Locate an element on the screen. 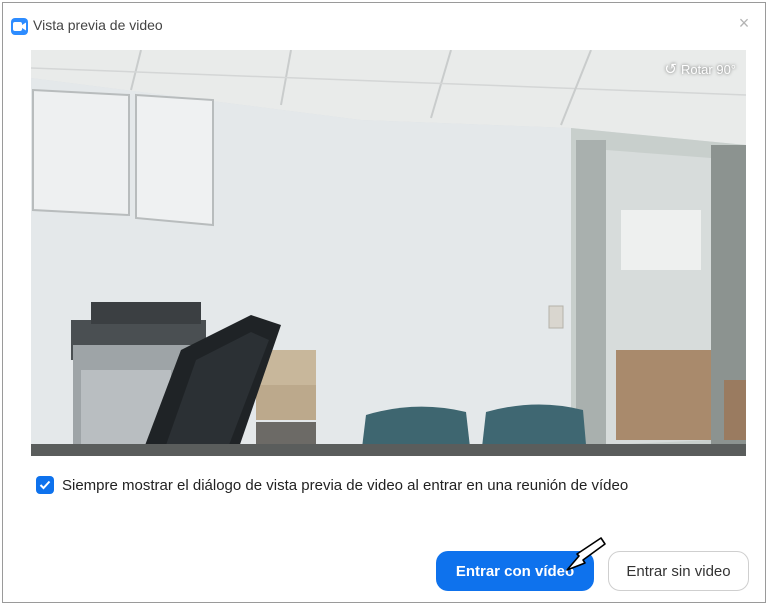  checkmark-icon is located at coordinates (45, 485).